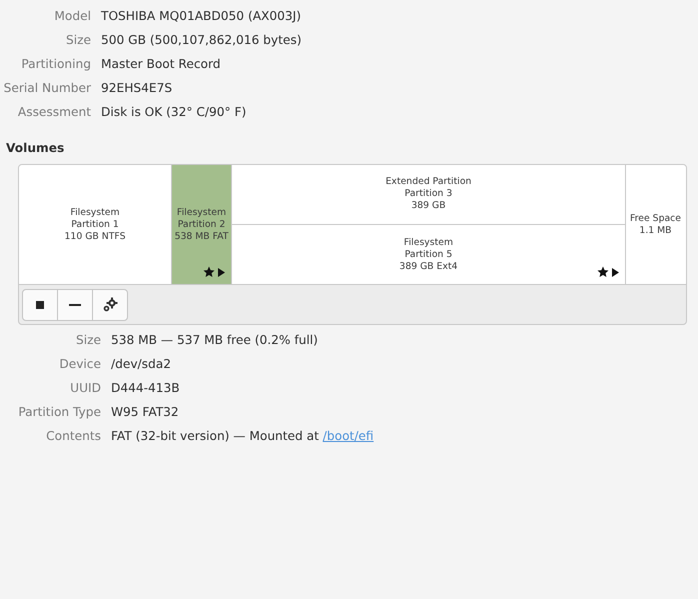 The width and height of the screenshot is (698, 599). What do you see at coordinates (85, 388) in the screenshot?
I see `field-label: UUID` at bounding box center [85, 388].